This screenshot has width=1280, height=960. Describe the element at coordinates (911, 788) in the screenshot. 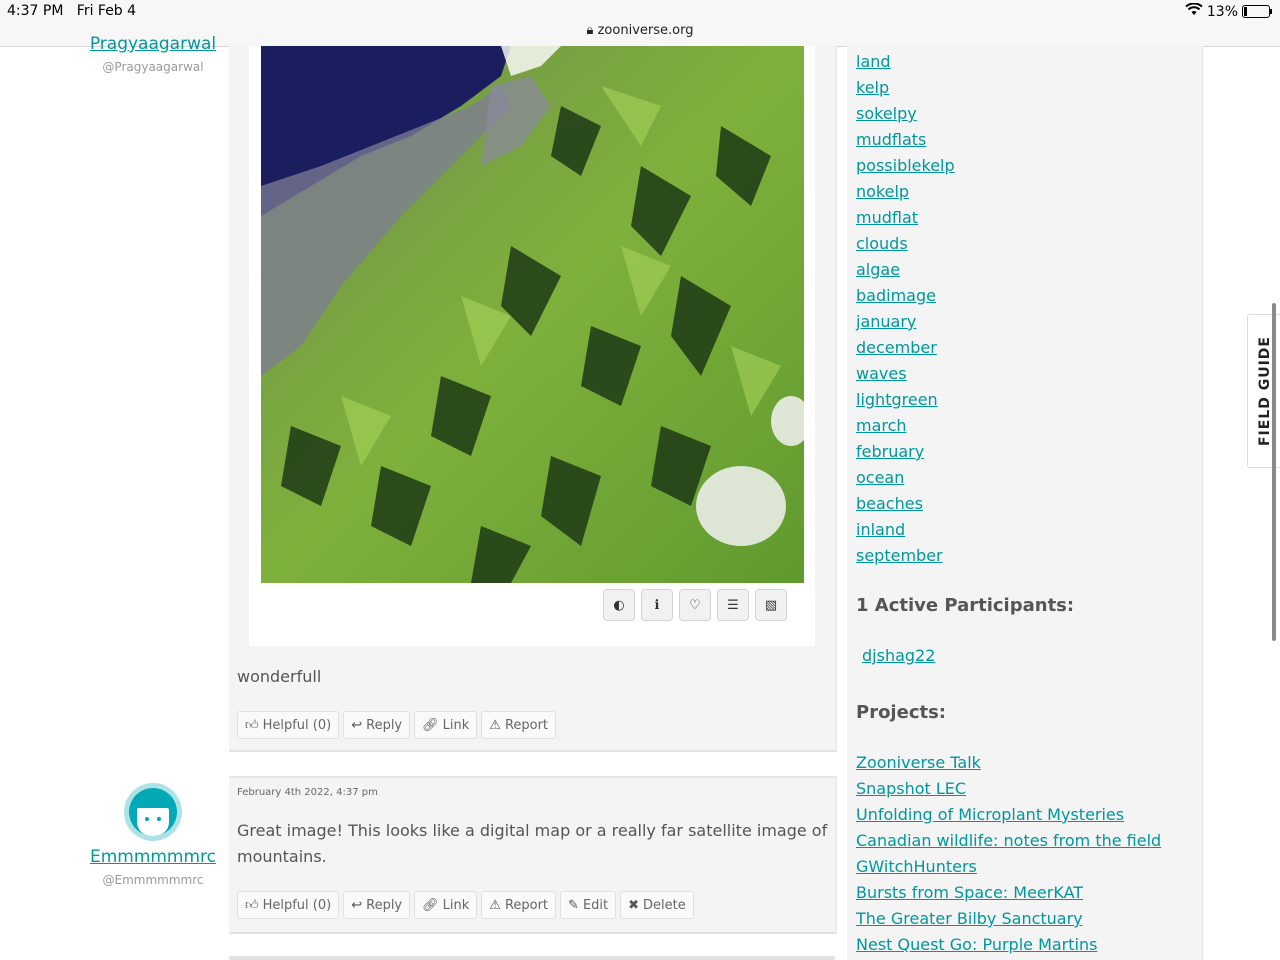

I see `project-link: Snapshot LEC` at that location.